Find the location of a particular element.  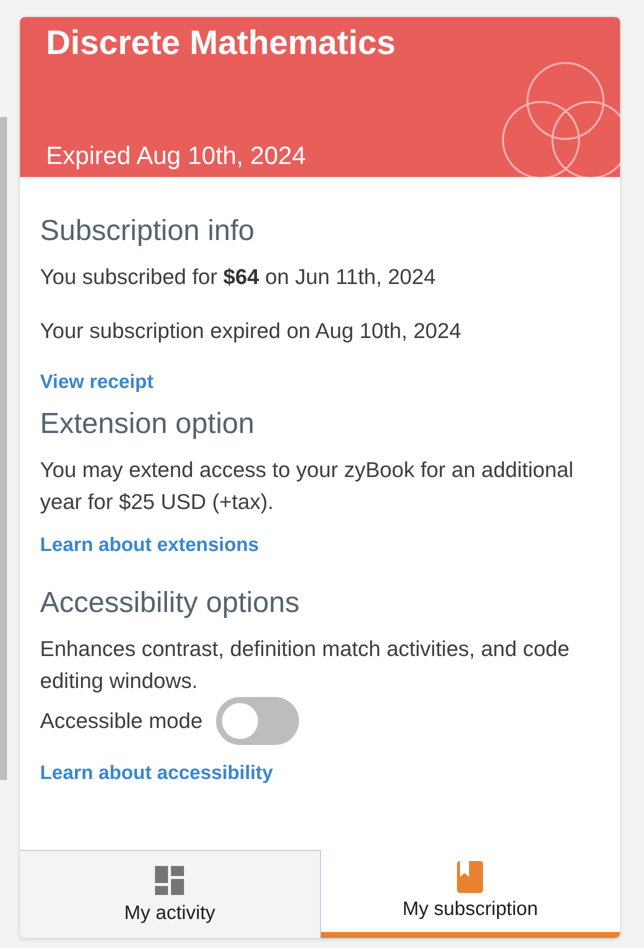

section-link: Learn about accessibility is located at coordinates (157, 773).